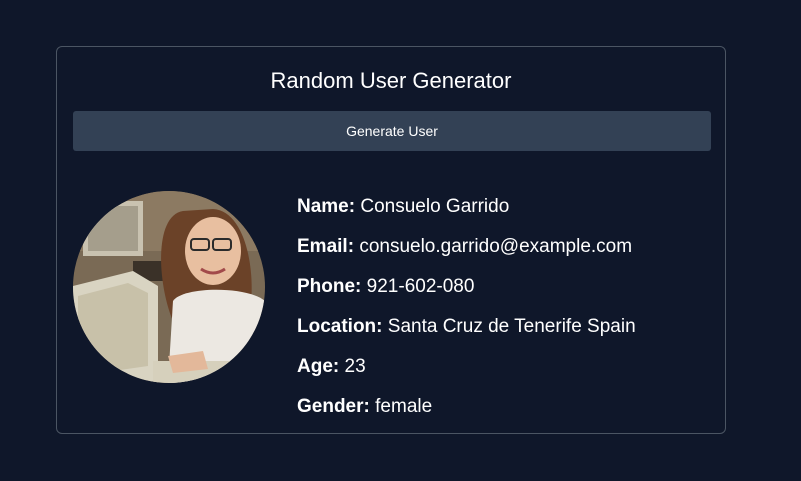 This screenshot has width=801, height=481. I want to click on name-label: Name:, so click(326, 206).